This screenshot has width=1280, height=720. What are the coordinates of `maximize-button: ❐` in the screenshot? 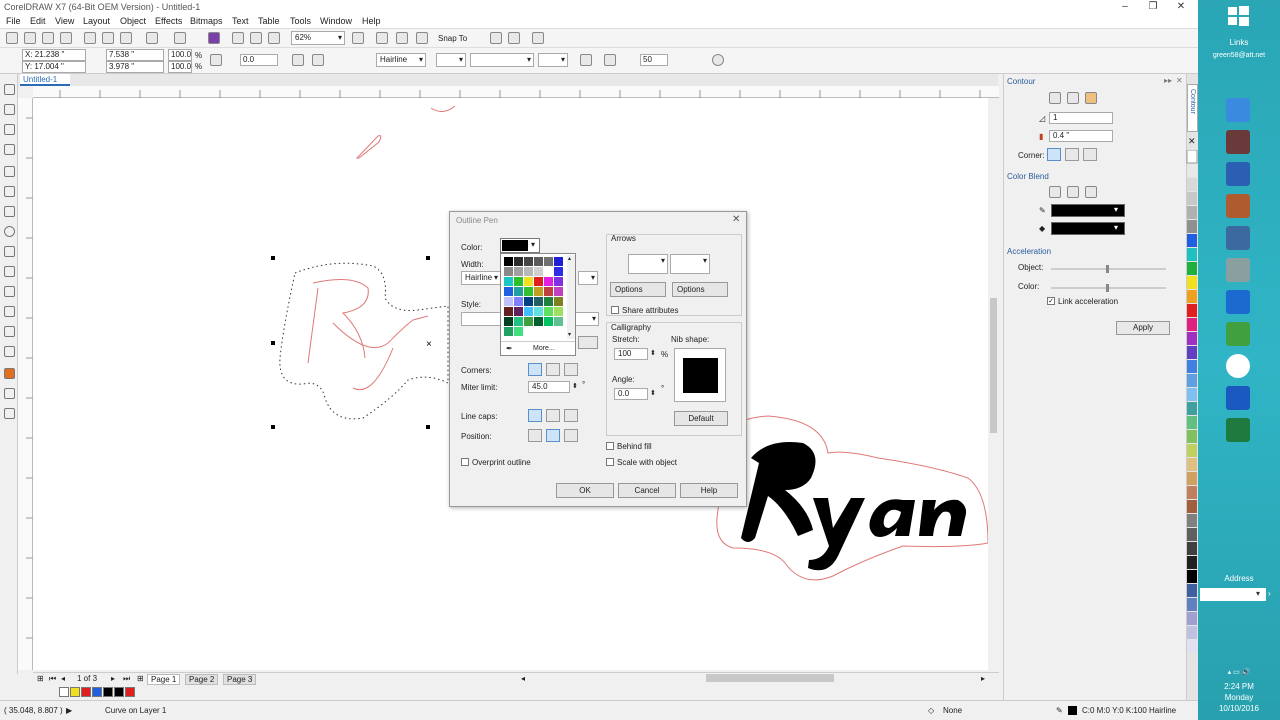 It's located at (1153, 7).